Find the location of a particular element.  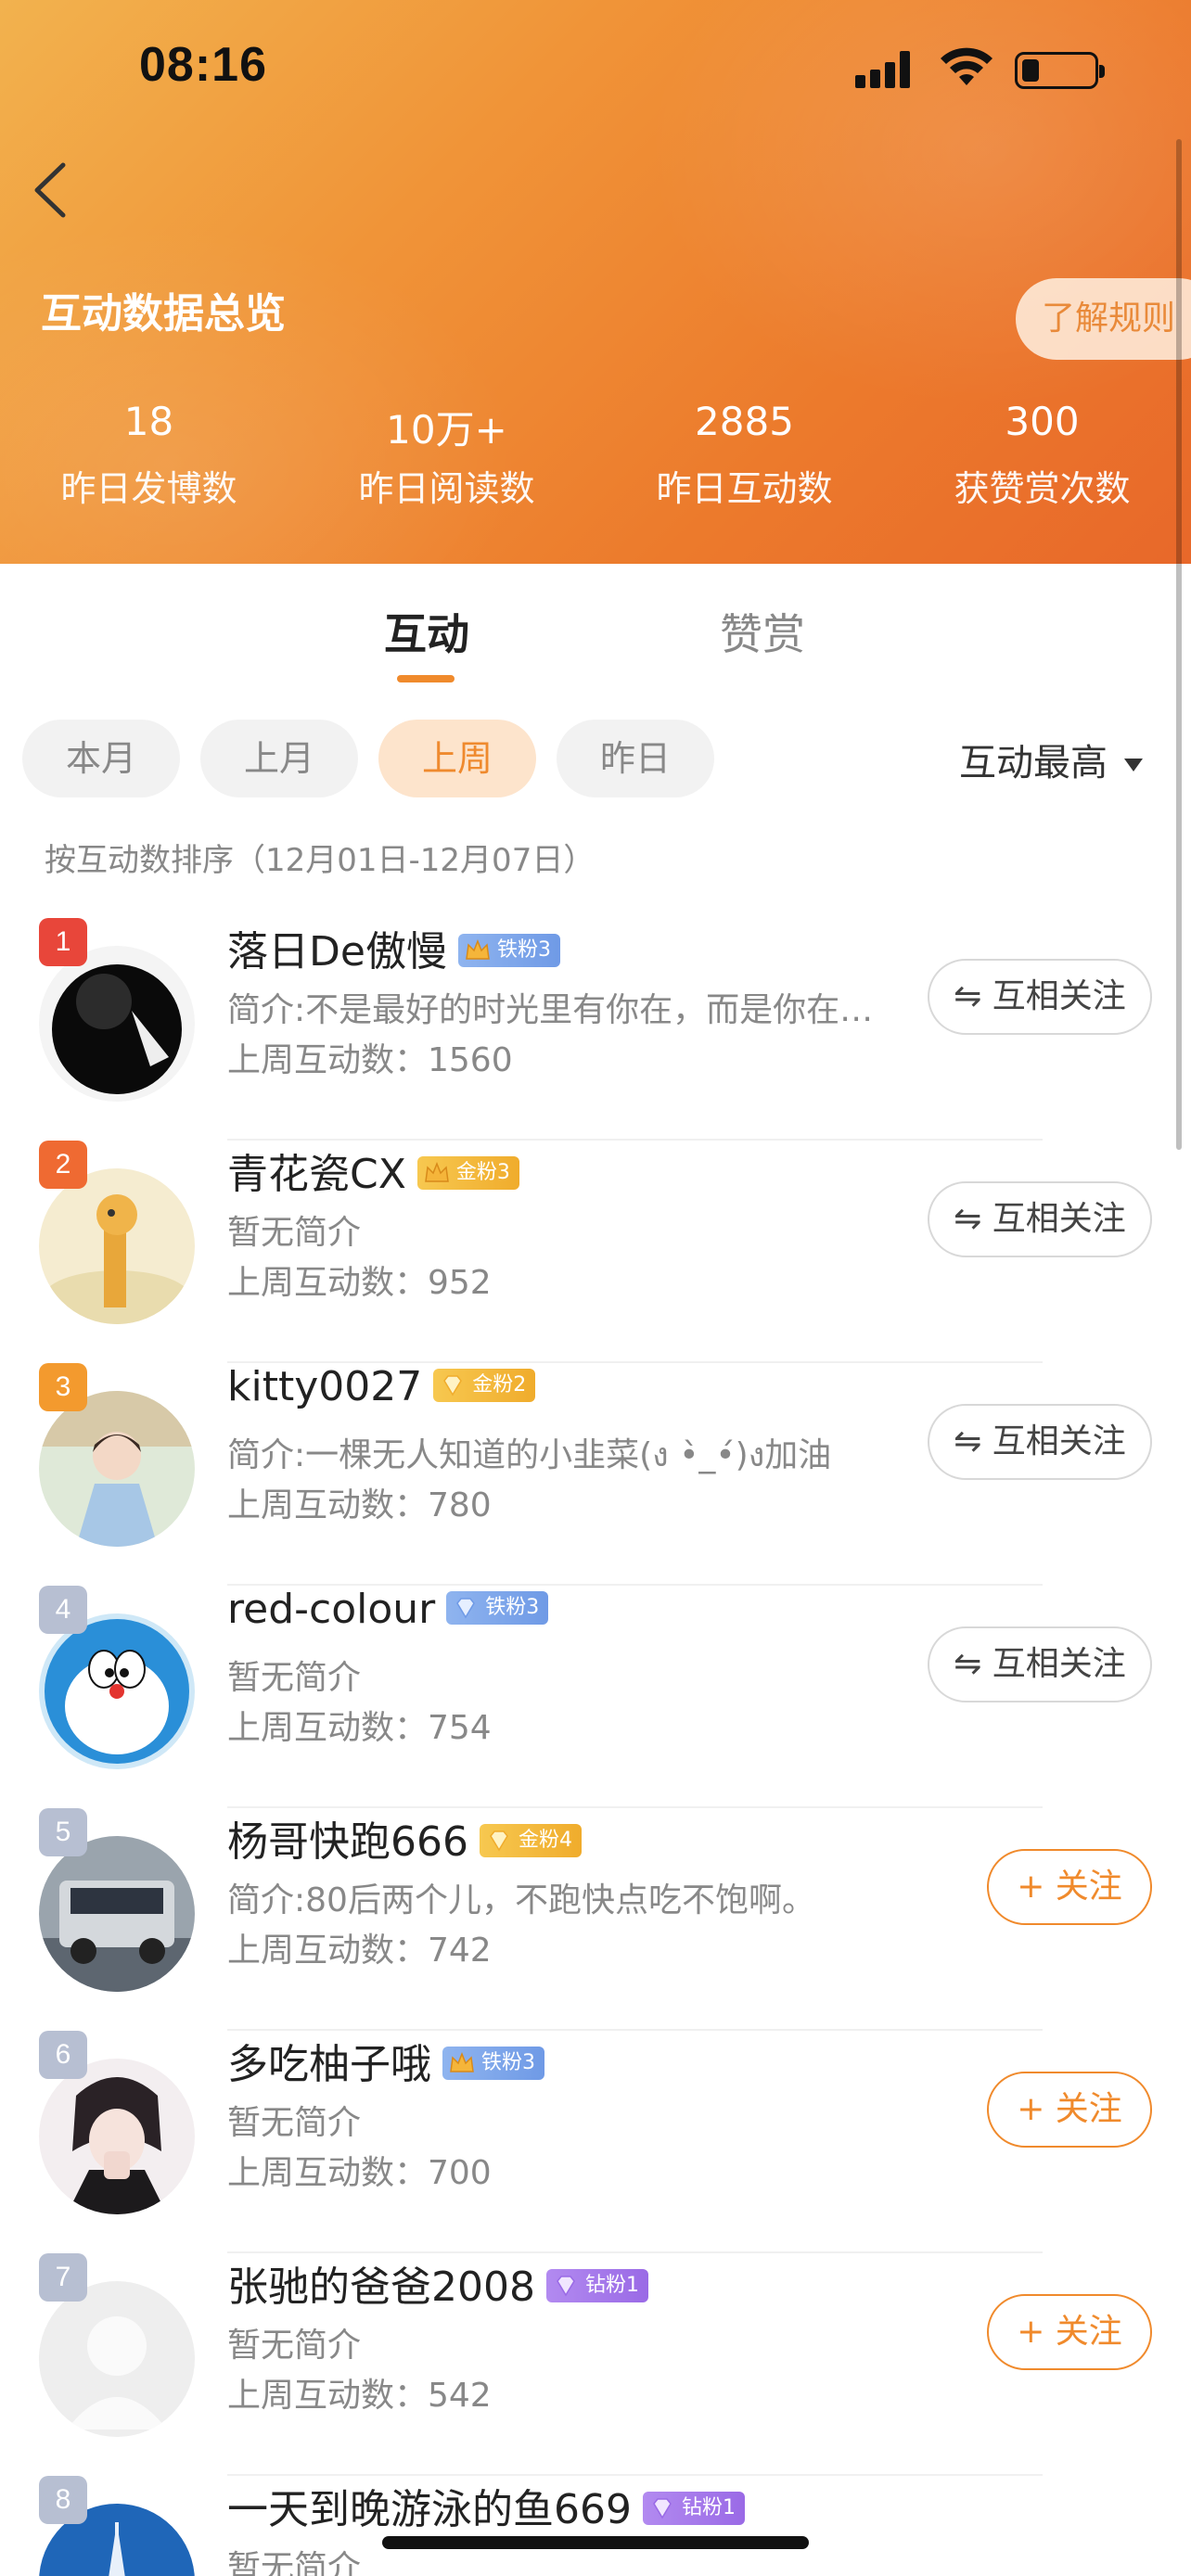

rank-badge: 4 is located at coordinates (63, 1610).